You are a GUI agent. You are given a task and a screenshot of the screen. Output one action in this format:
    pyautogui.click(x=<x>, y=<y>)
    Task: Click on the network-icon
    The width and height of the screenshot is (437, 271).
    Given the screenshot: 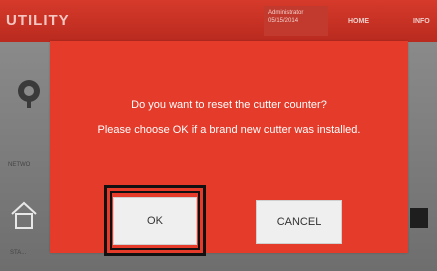 What is the action you would take?
    pyautogui.click(x=29, y=94)
    